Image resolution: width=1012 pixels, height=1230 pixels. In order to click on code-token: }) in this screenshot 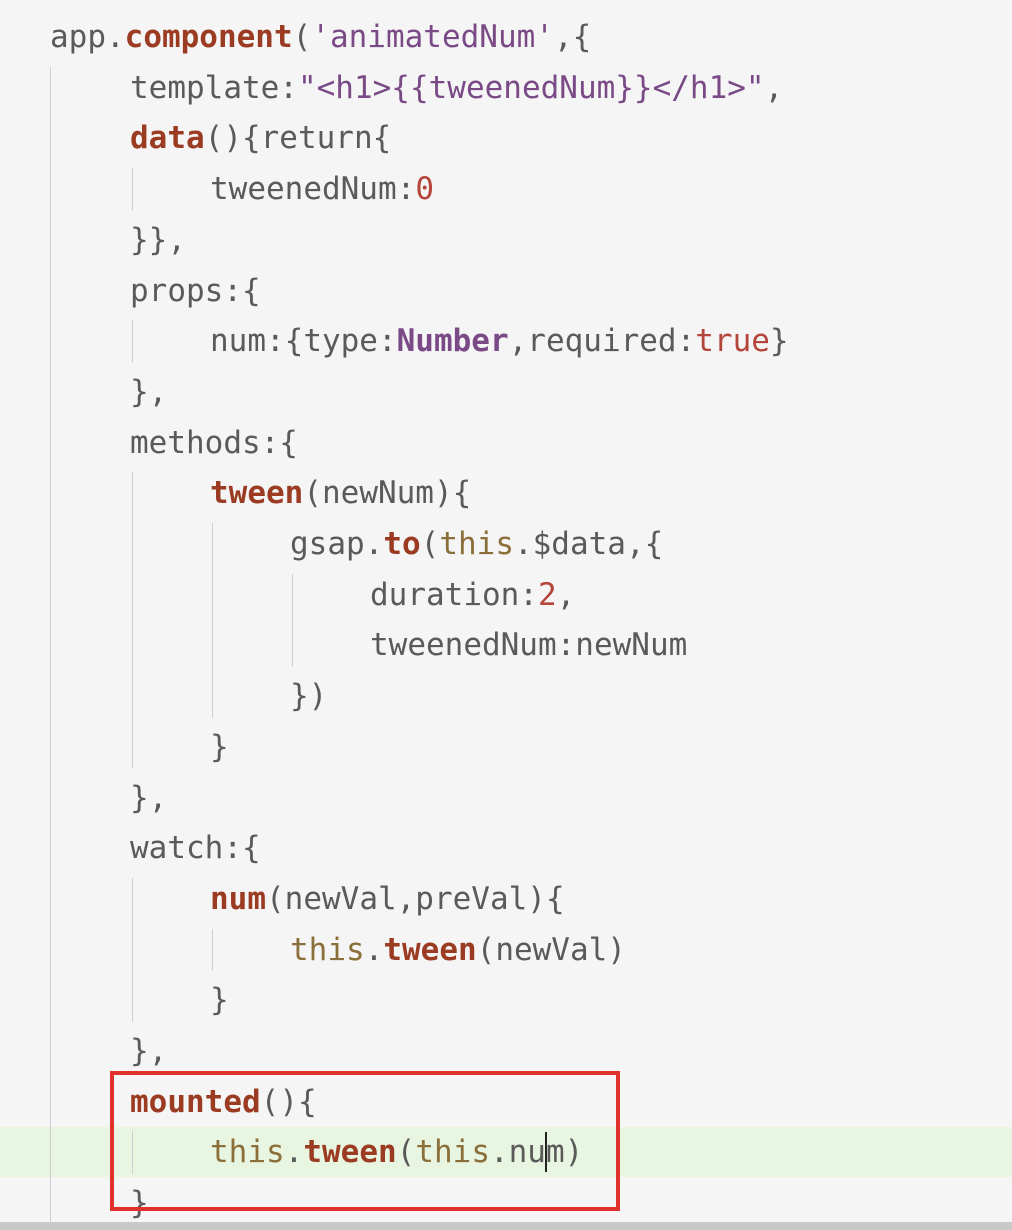, I will do `click(309, 696)`.